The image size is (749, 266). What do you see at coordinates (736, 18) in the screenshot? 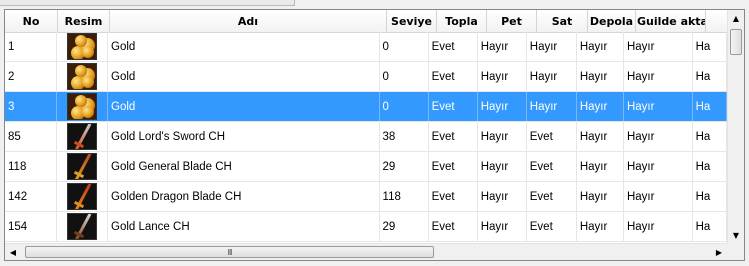
I see `scroll-up-arrow-icon: ▲` at bounding box center [736, 18].